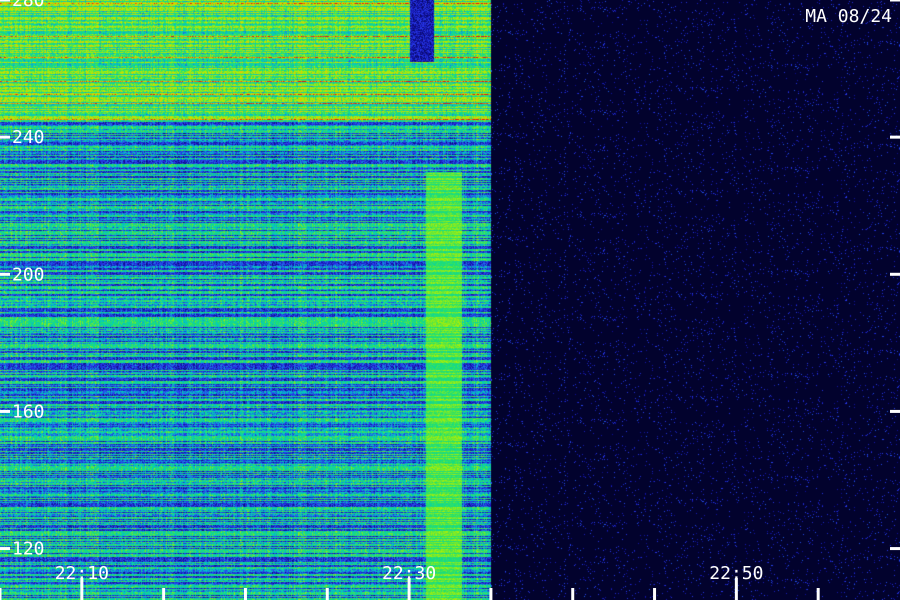 The height and width of the screenshot is (600, 900). Describe the element at coordinates (28, 137) in the screenshot. I see `y-tick-label-240: 240` at that location.